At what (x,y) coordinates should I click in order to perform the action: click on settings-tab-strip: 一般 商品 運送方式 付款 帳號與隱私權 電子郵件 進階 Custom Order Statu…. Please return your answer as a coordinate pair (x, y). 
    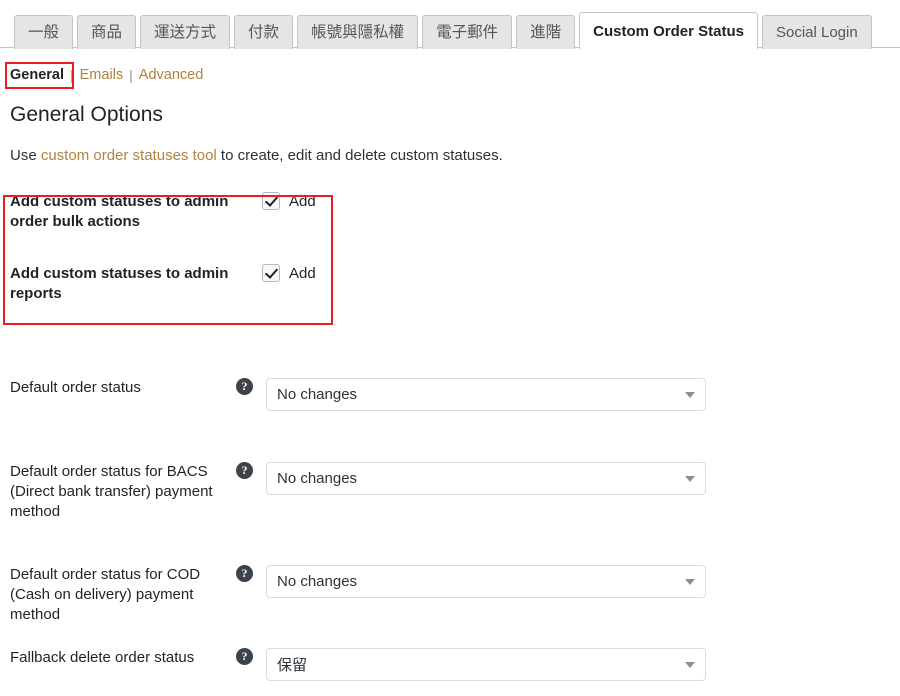
    Looking at the image, I should click on (450, 24).